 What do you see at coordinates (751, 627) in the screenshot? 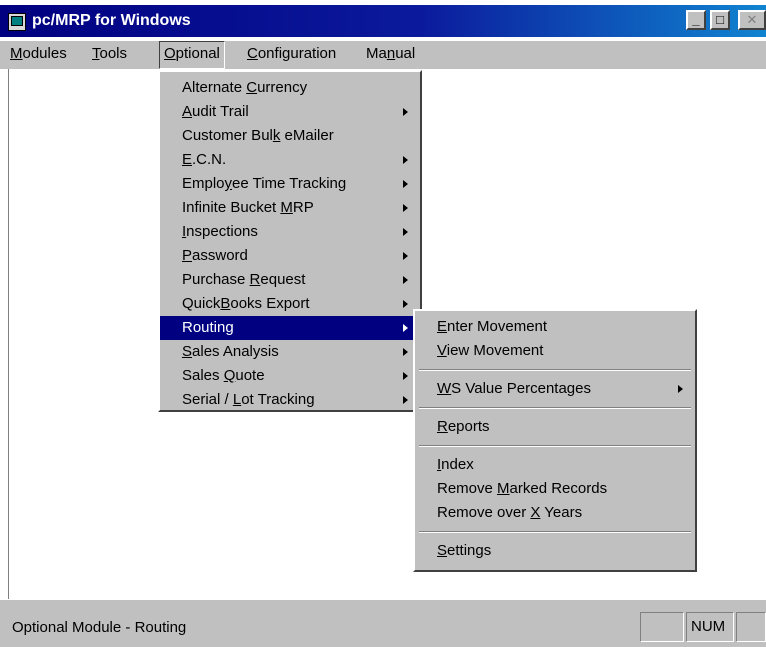
I see `status-panel-extra` at bounding box center [751, 627].